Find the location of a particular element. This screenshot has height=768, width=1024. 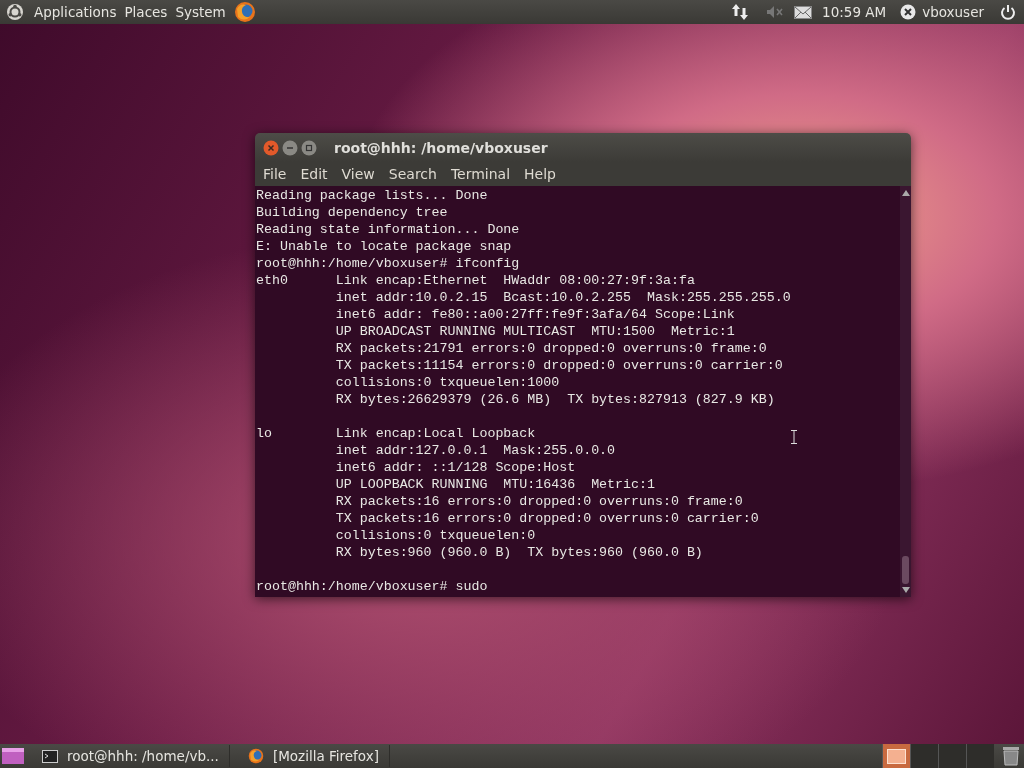

terminal-line: lo Link encap:Local Loopback is located at coordinates (396, 433).